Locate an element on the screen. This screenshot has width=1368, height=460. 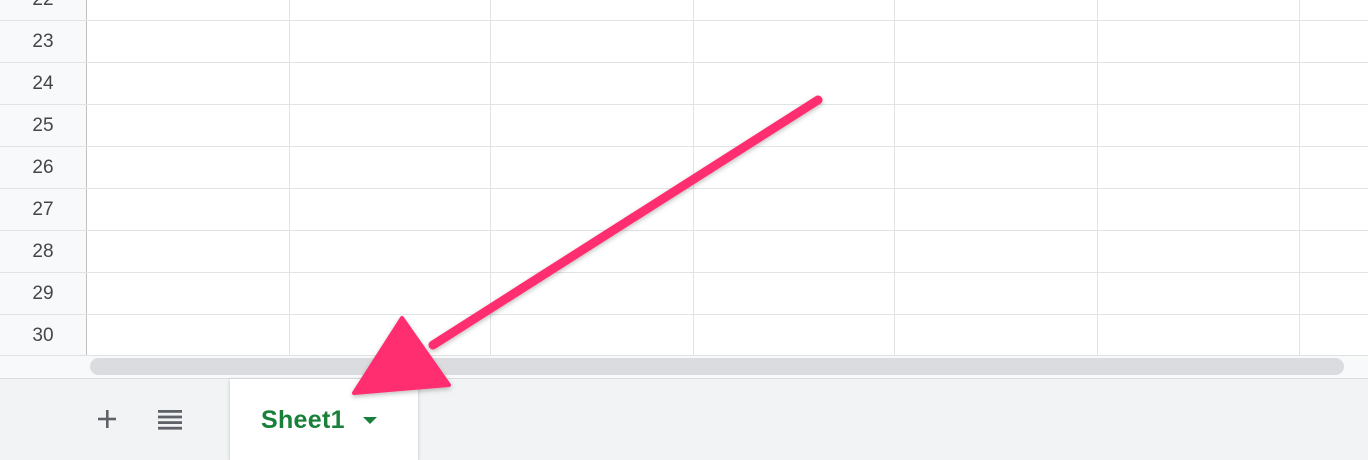
row-header: 28 is located at coordinates (43, 251).